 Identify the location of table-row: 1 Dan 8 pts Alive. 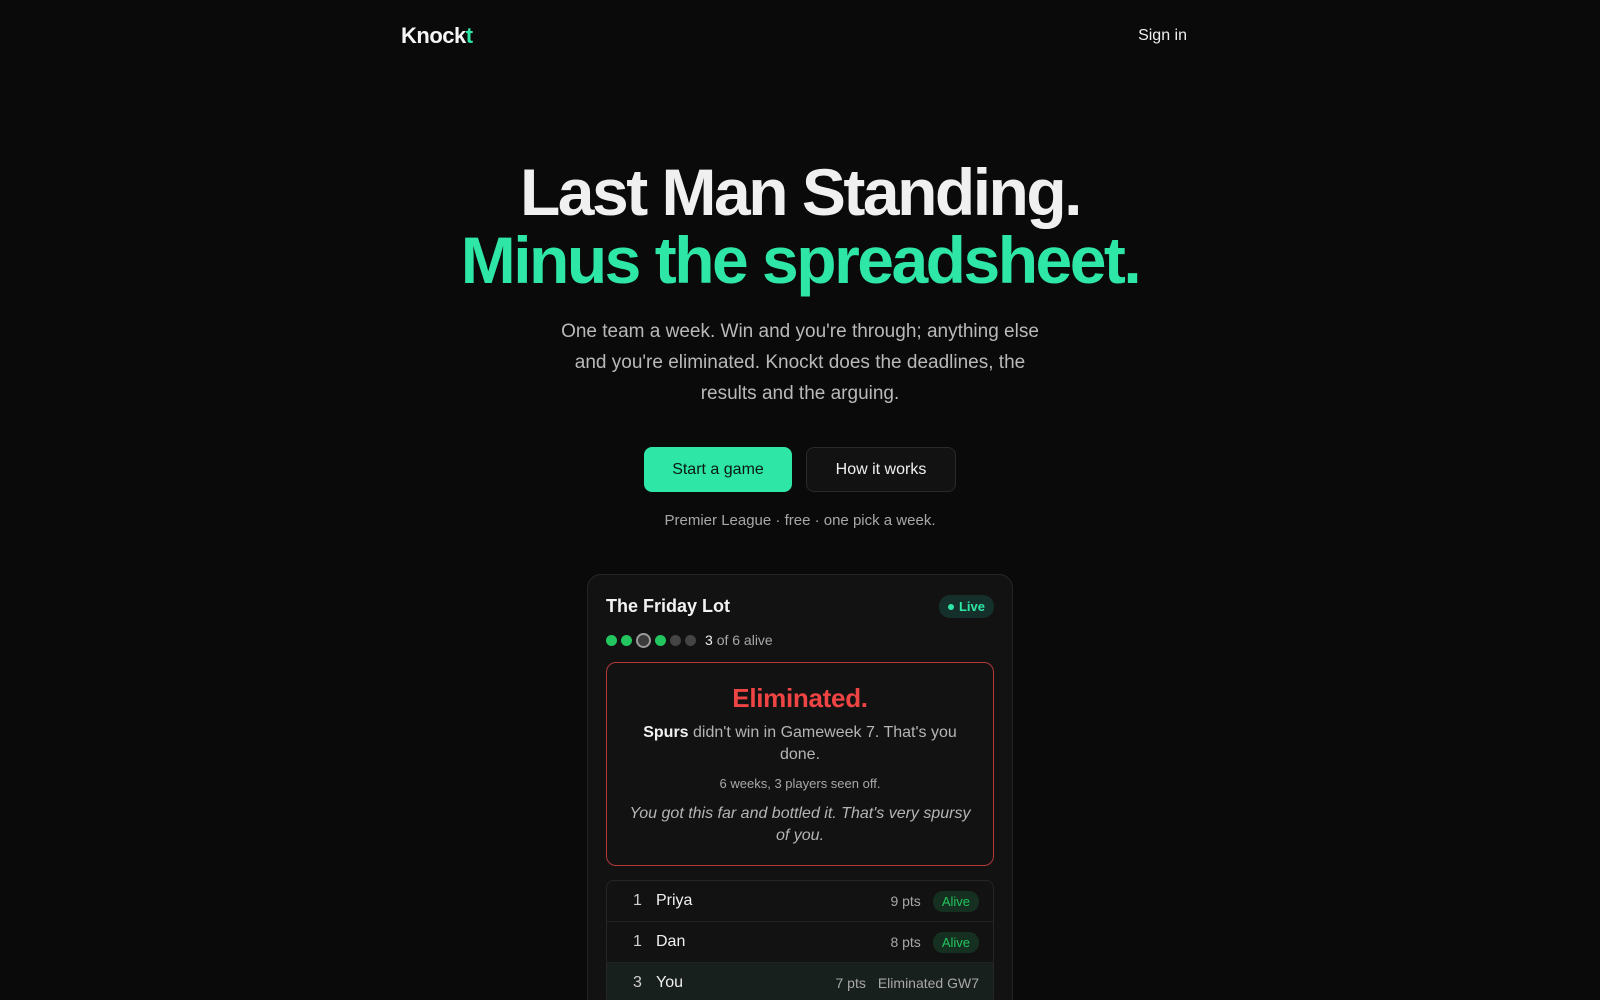
(800, 942).